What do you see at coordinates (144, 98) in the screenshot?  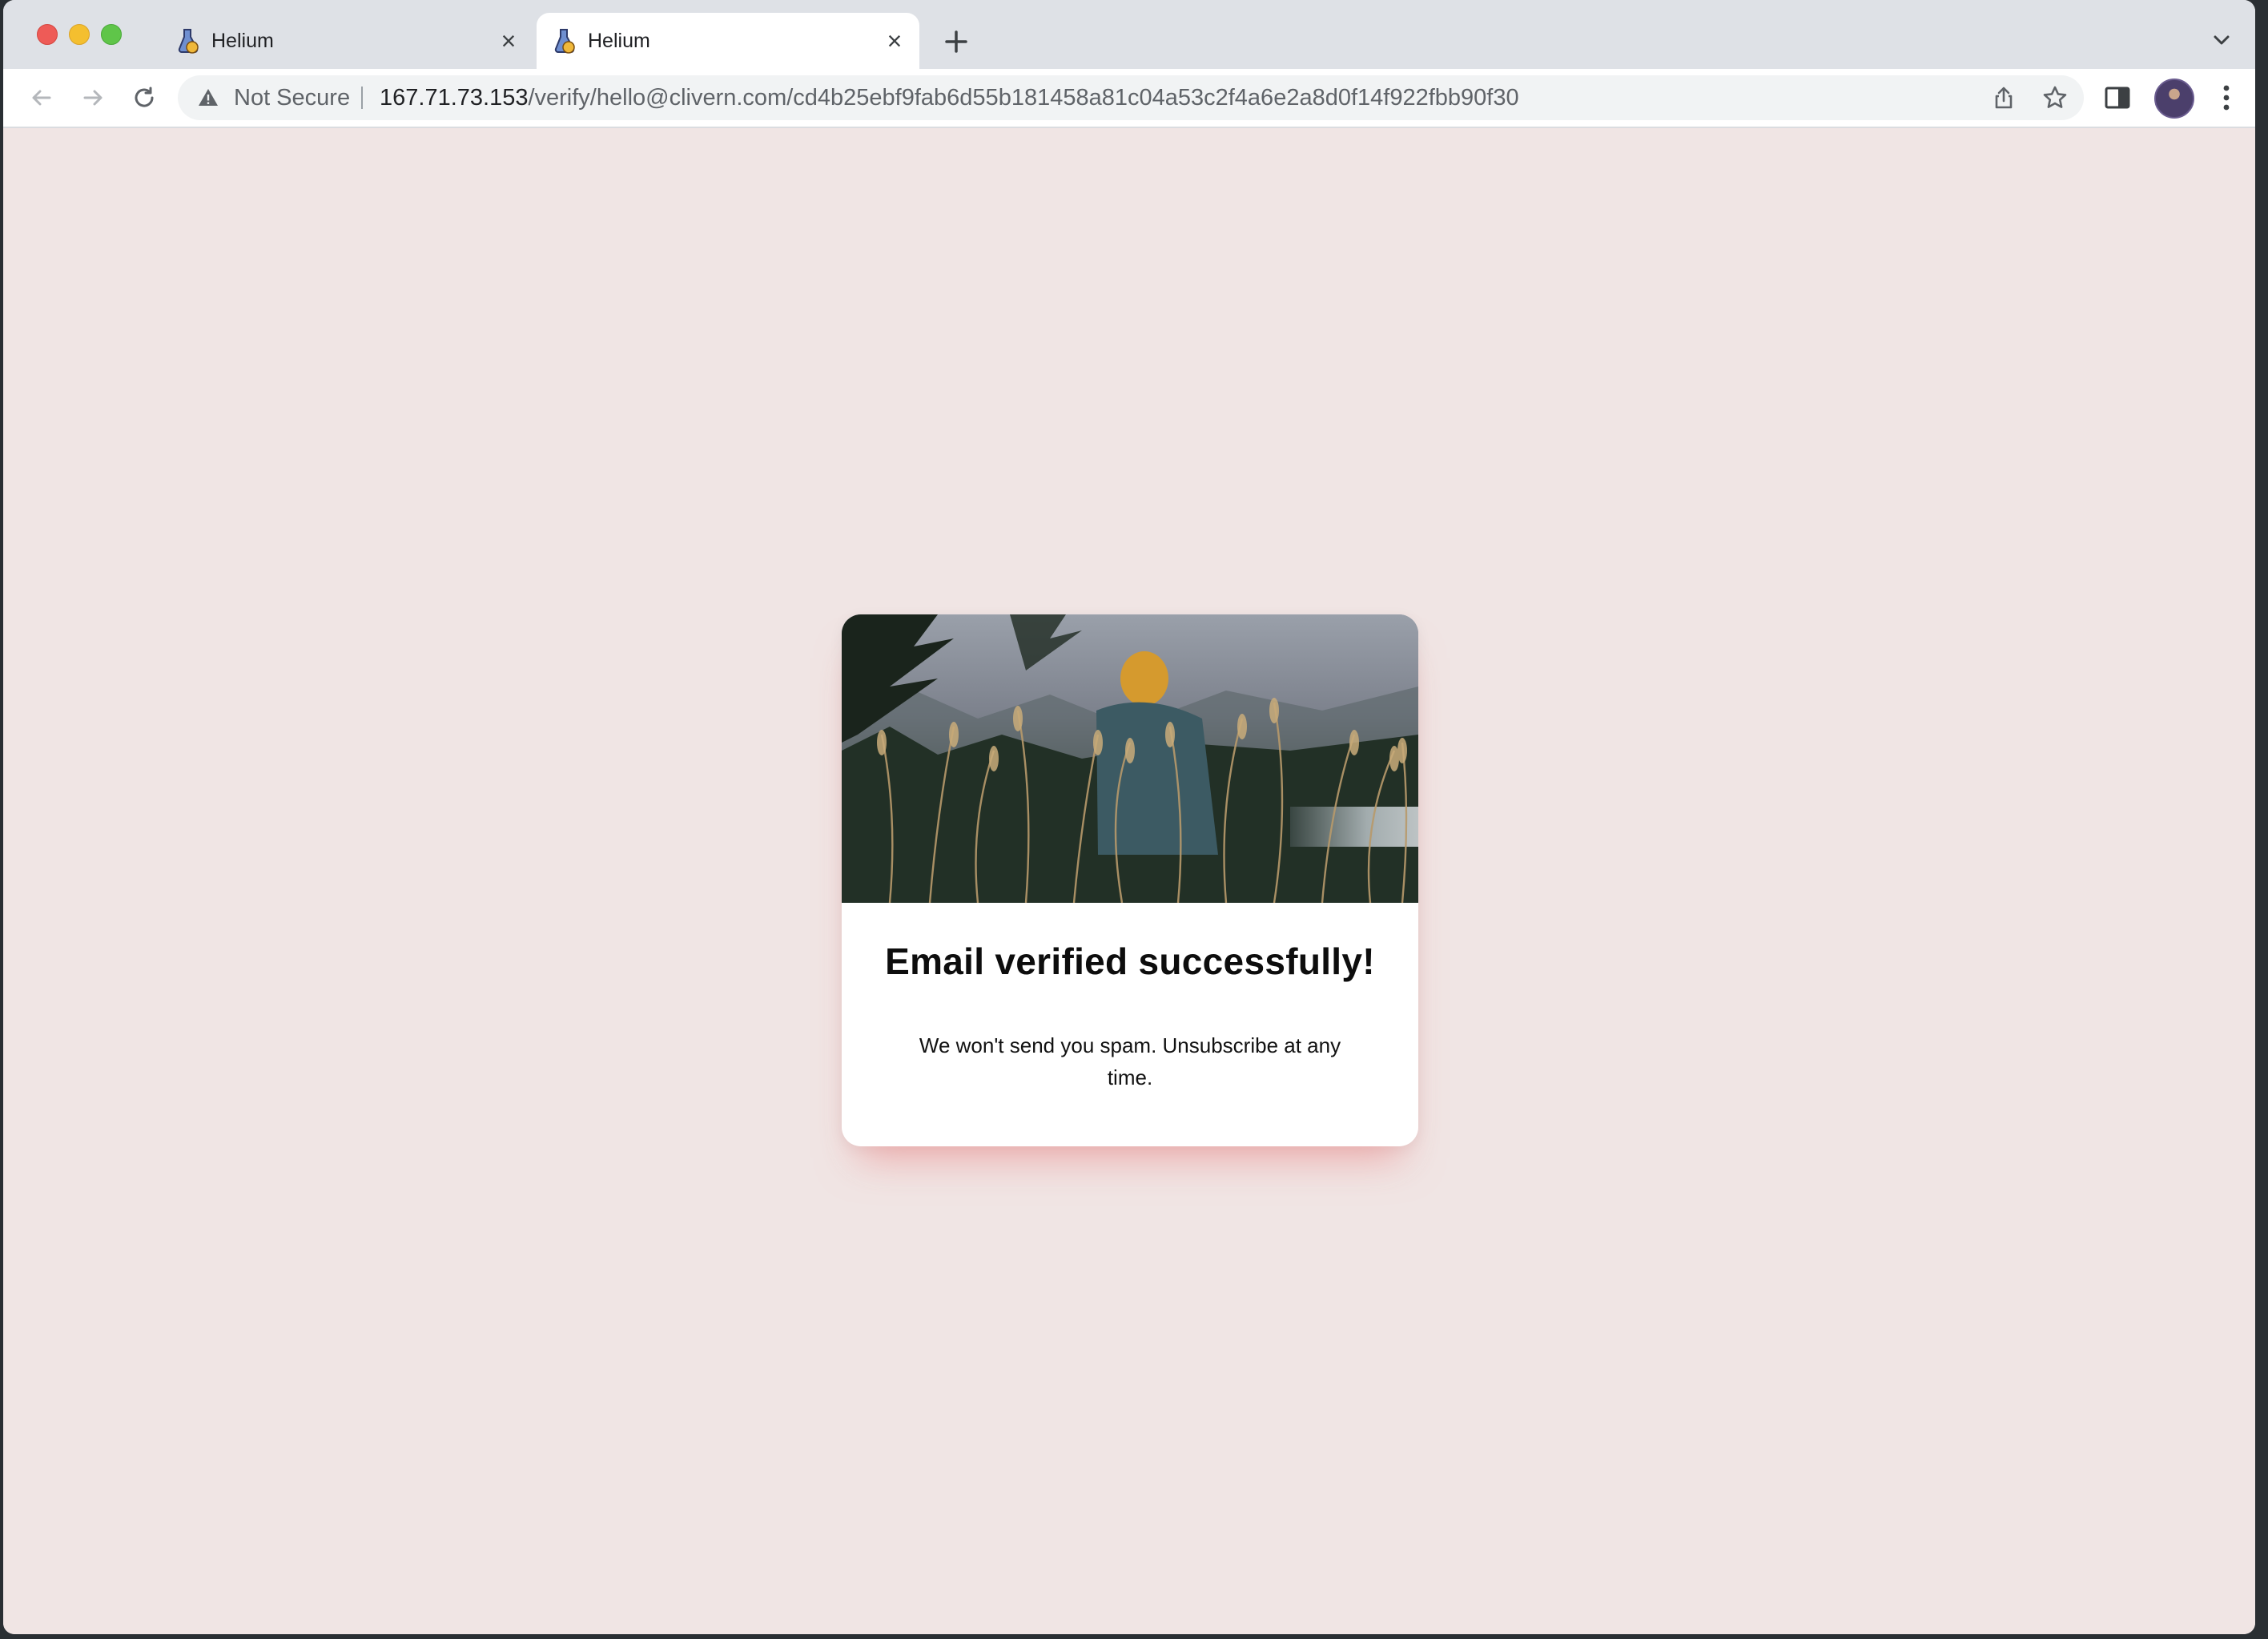 I see `reload-icon` at bounding box center [144, 98].